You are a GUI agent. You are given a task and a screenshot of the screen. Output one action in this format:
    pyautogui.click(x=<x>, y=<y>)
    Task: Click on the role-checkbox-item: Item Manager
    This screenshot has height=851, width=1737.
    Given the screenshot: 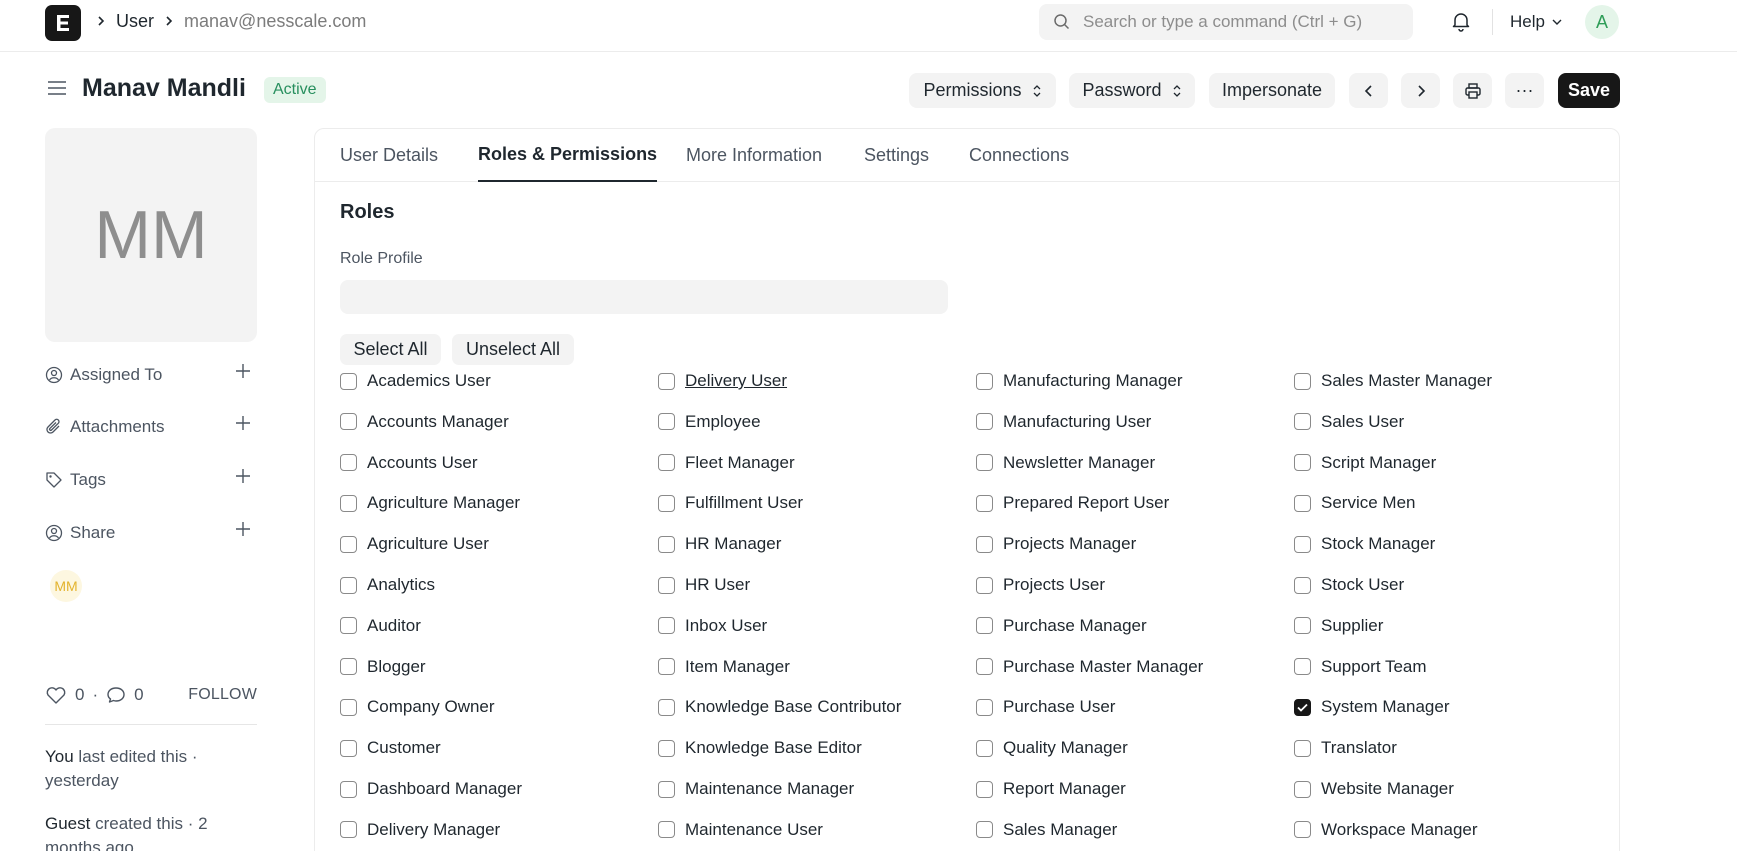 What is the action you would take?
    pyautogui.click(x=724, y=667)
    